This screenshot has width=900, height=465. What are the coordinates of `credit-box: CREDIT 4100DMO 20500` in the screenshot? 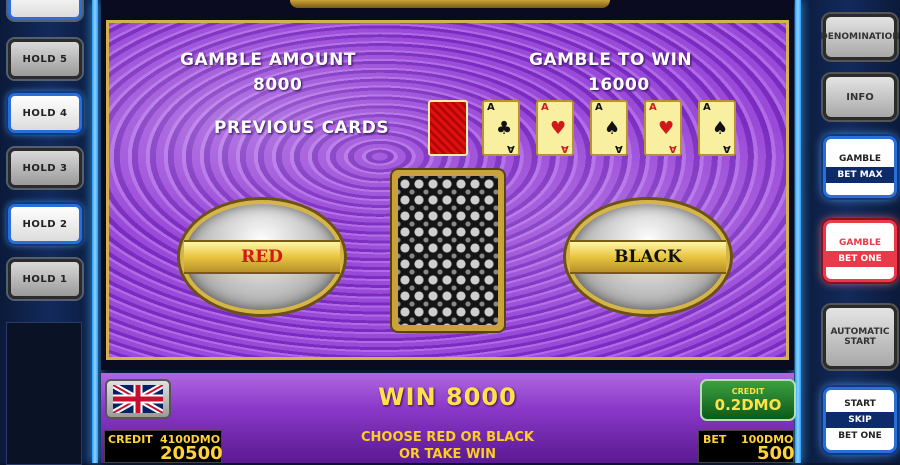 It's located at (163, 447).